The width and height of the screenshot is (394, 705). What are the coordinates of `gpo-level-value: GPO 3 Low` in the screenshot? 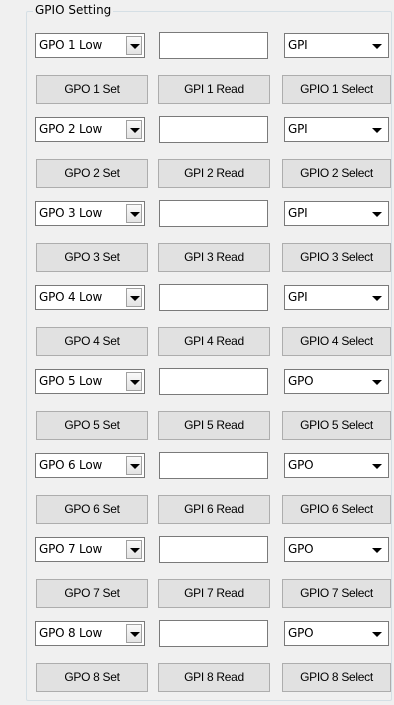 It's located at (71, 213).